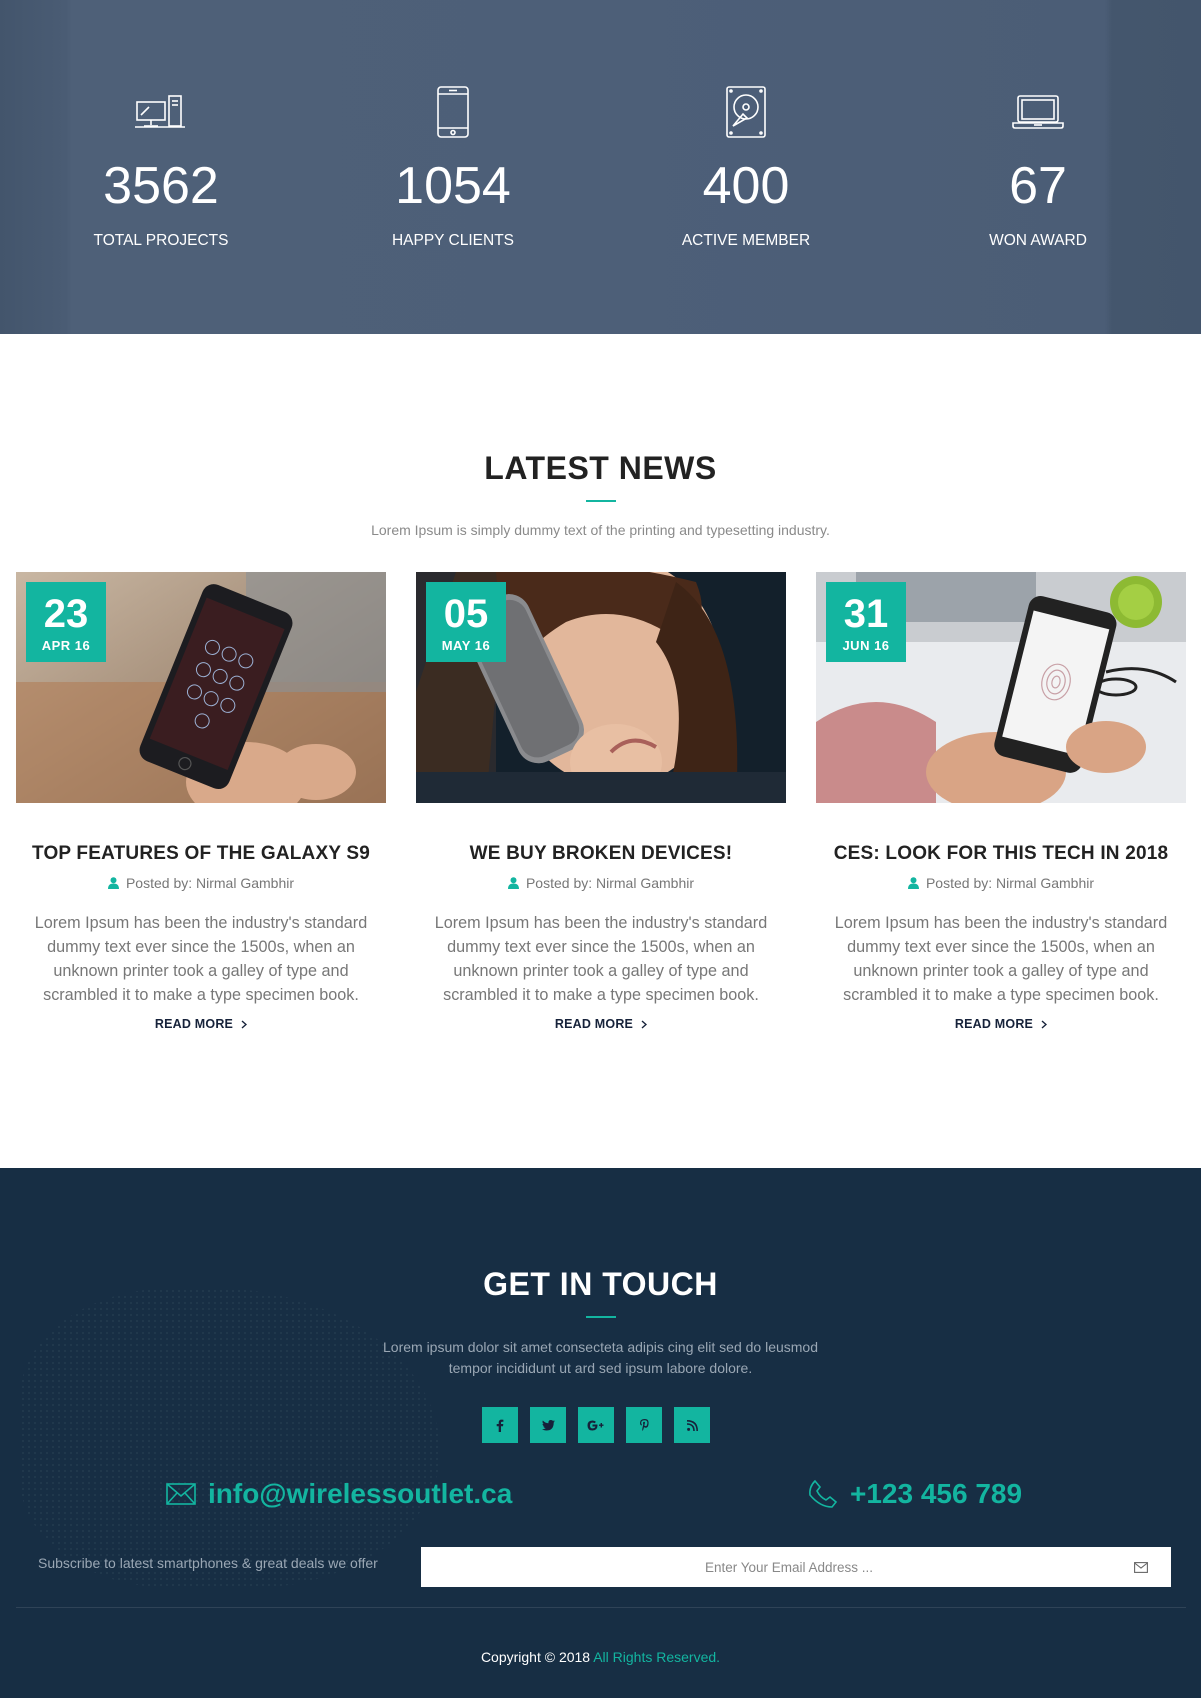 The image size is (1201, 1698). I want to click on stat-won-award: 67 WON AWARD, so click(1038, 167).